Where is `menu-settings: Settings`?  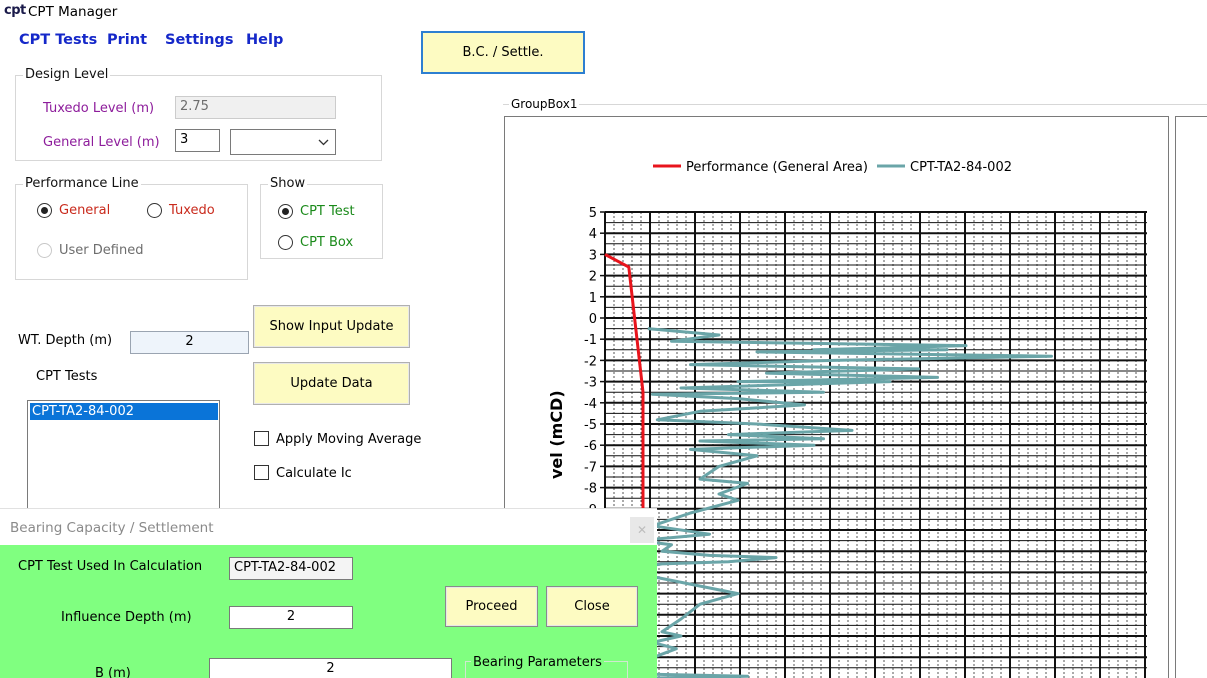 menu-settings: Settings is located at coordinates (199, 40).